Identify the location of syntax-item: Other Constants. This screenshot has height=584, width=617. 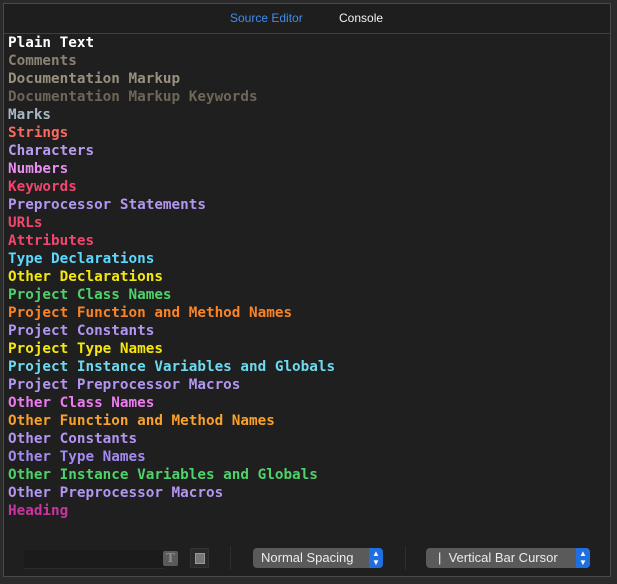
(171, 439).